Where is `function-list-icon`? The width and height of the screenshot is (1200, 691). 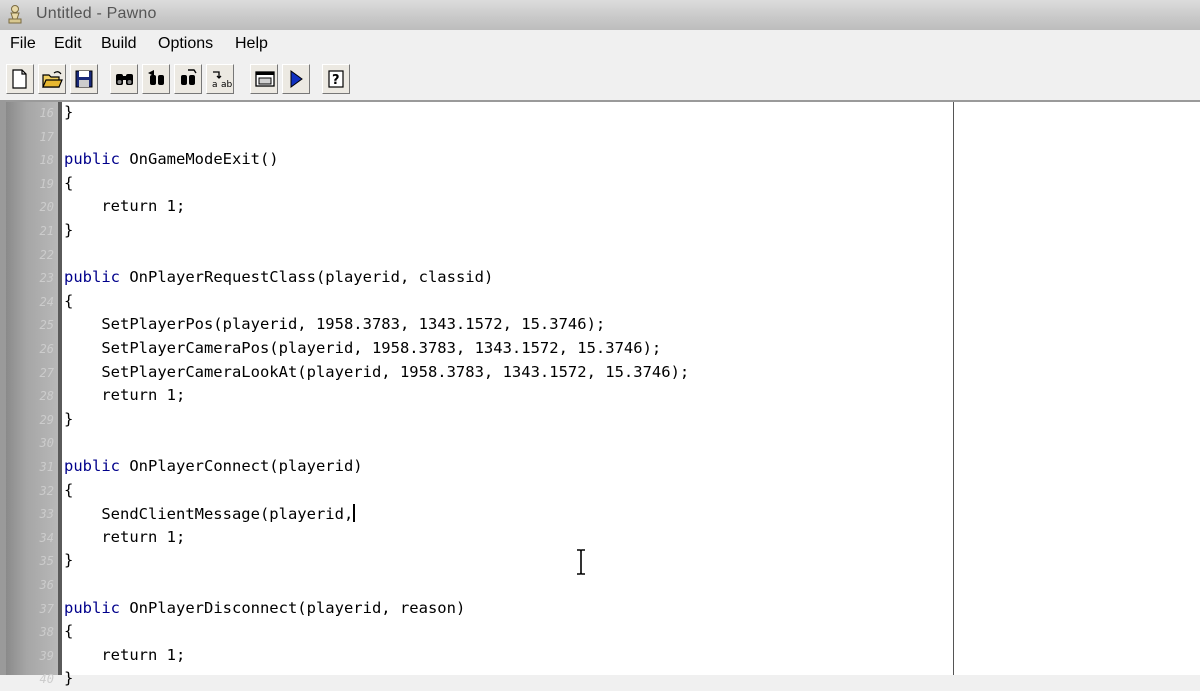 function-list-icon is located at coordinates (265, 79).